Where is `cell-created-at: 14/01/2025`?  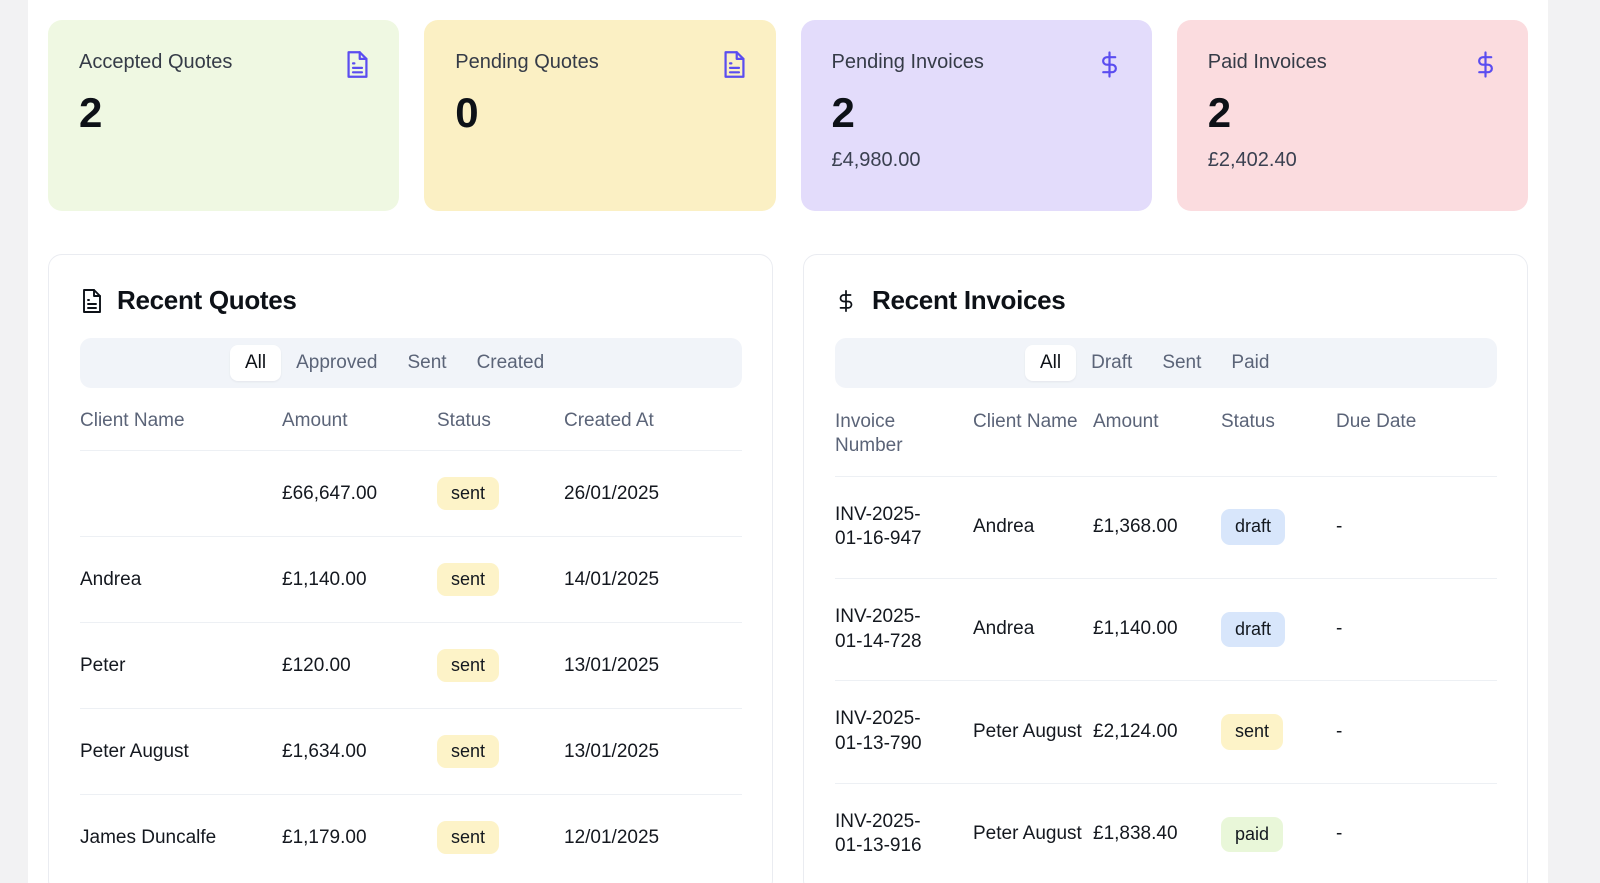 cell-created-at: 14/01/2025 is located at coordinates (653, 579).